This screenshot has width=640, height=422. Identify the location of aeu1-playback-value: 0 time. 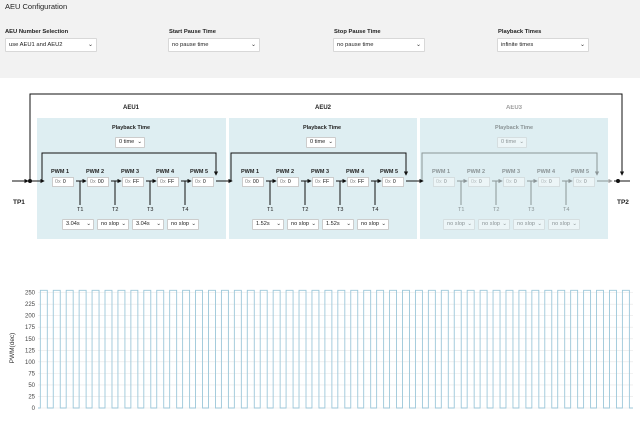
(127, 142).